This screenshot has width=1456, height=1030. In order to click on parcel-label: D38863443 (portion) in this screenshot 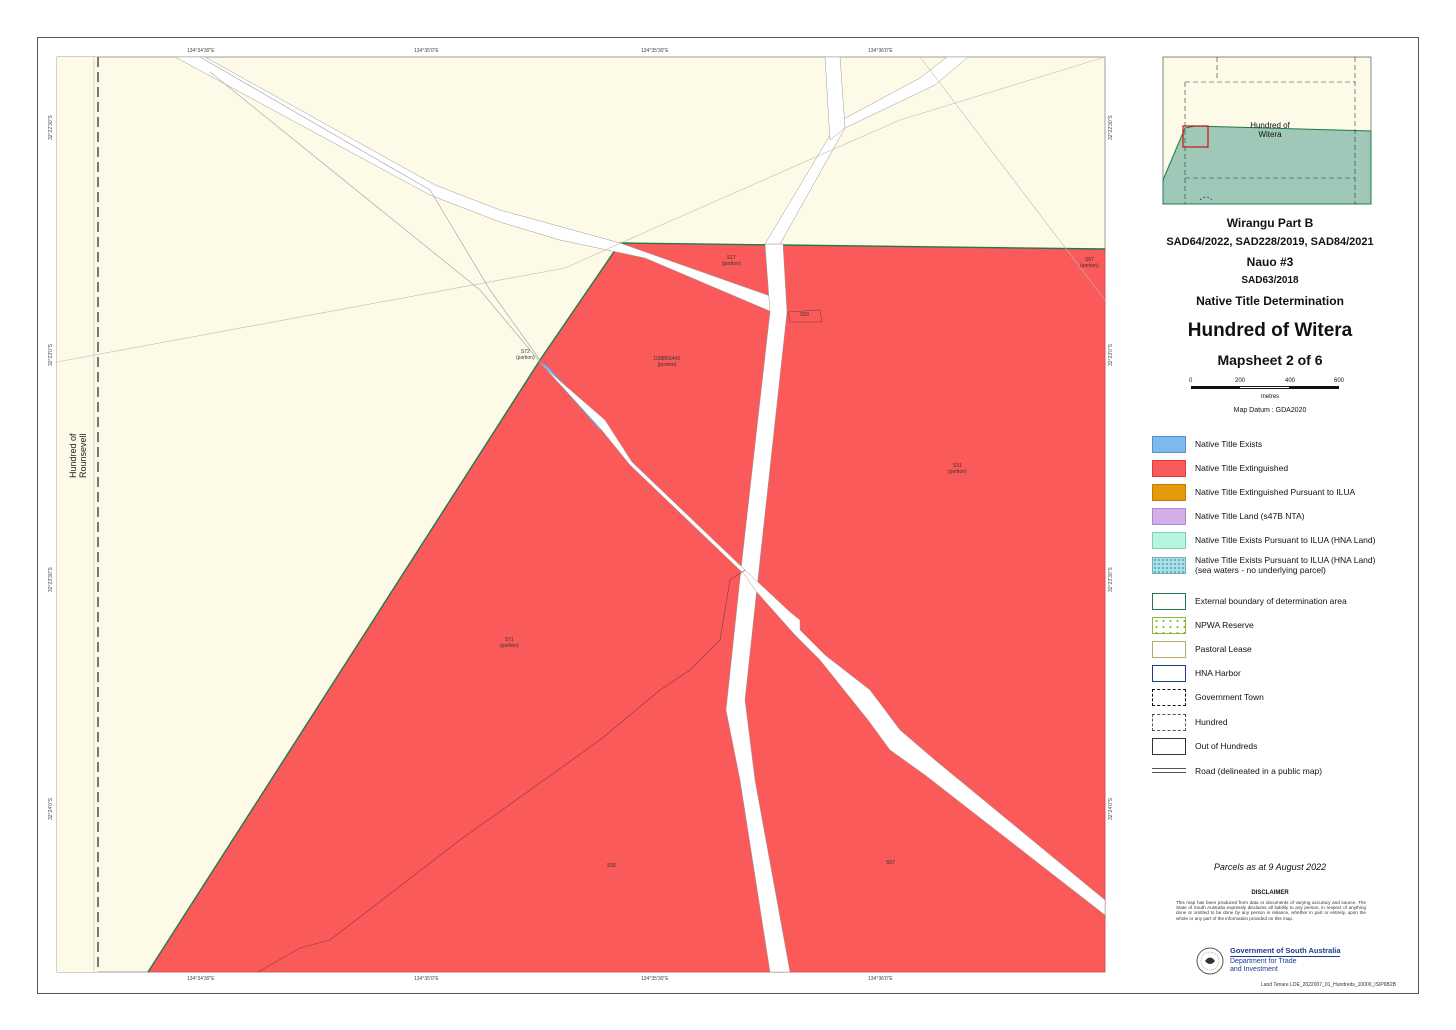, I will do `click(667, 362)`.